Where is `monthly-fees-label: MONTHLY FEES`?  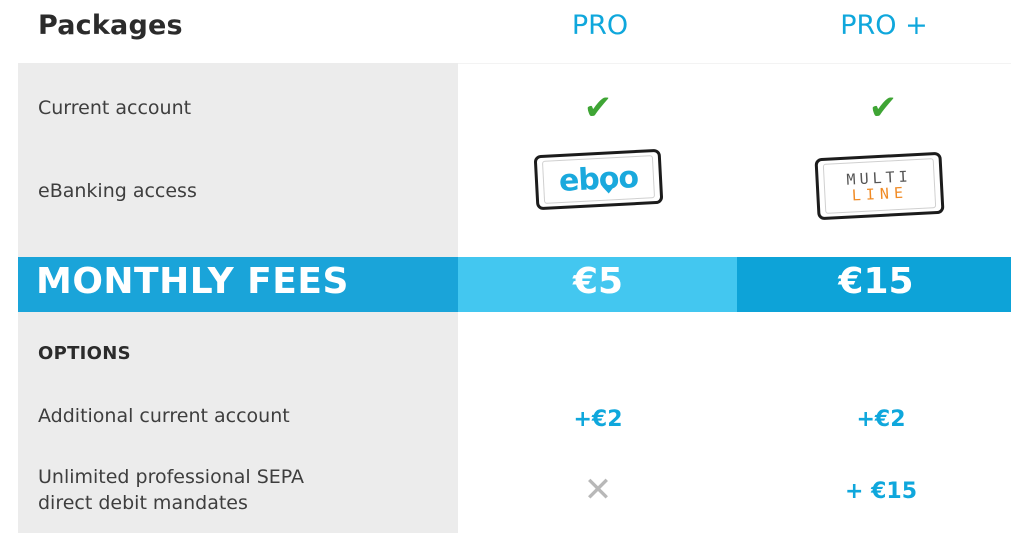
monthly-fees-label: MONTHLY FEES is located at coordinates (192, 281).